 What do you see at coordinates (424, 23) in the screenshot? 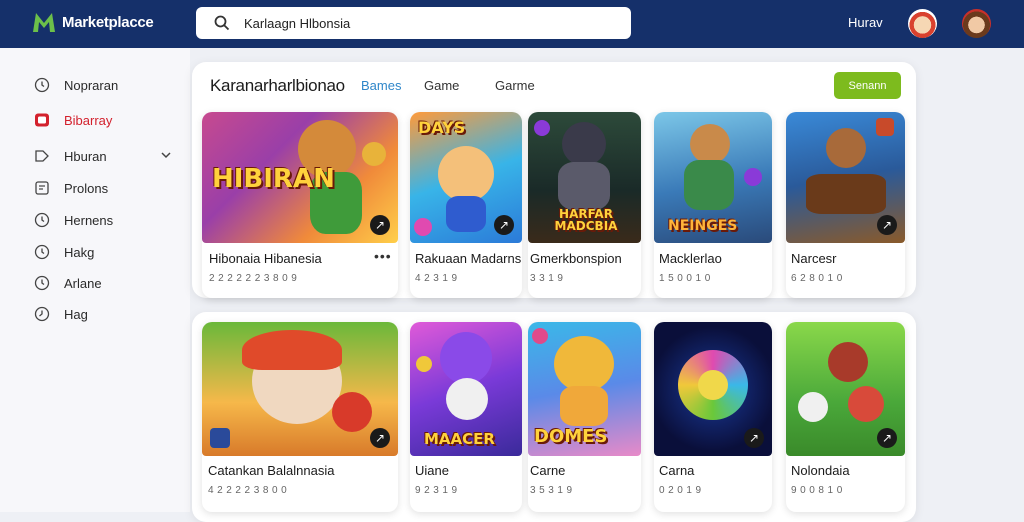
I see `search-input` at bounding box center [424, 23].